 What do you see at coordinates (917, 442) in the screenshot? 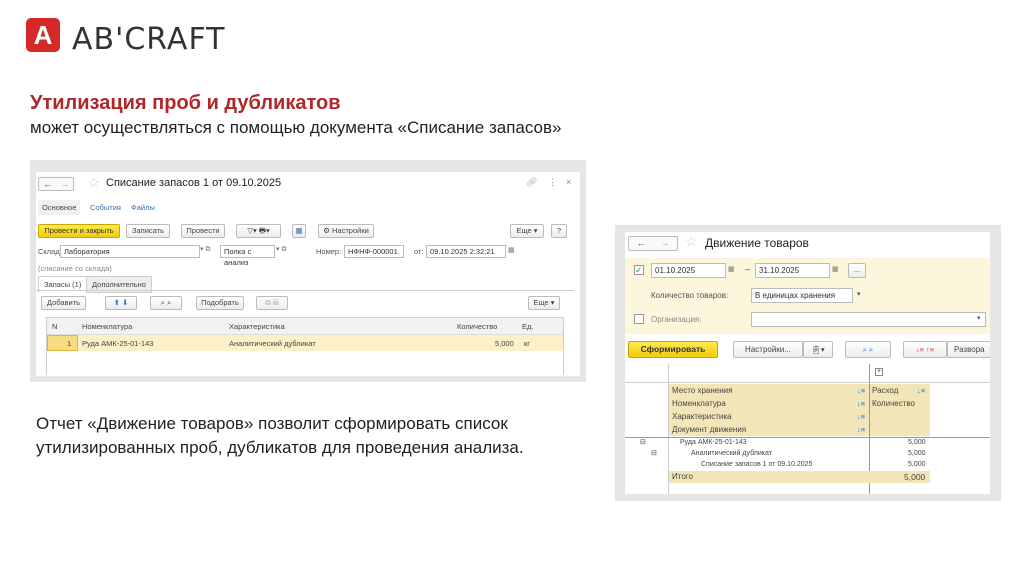
I see `report-row-value: 5,000` at bounding box center [917, 442].